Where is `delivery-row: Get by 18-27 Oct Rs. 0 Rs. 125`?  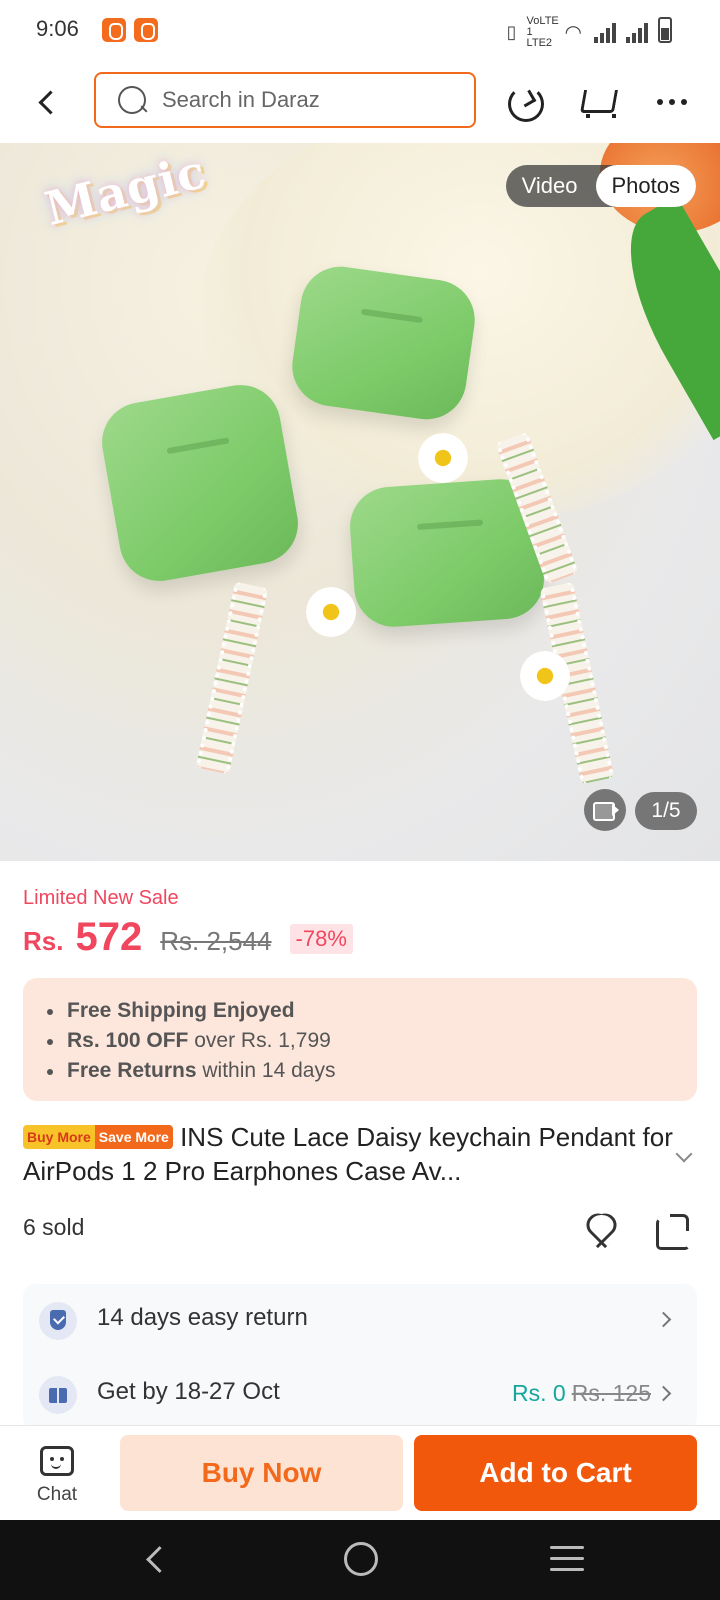
delivery-row: Get by 18-27 Oct Rs. 0 Rs. 125 is located at coordinates (360, 1394).